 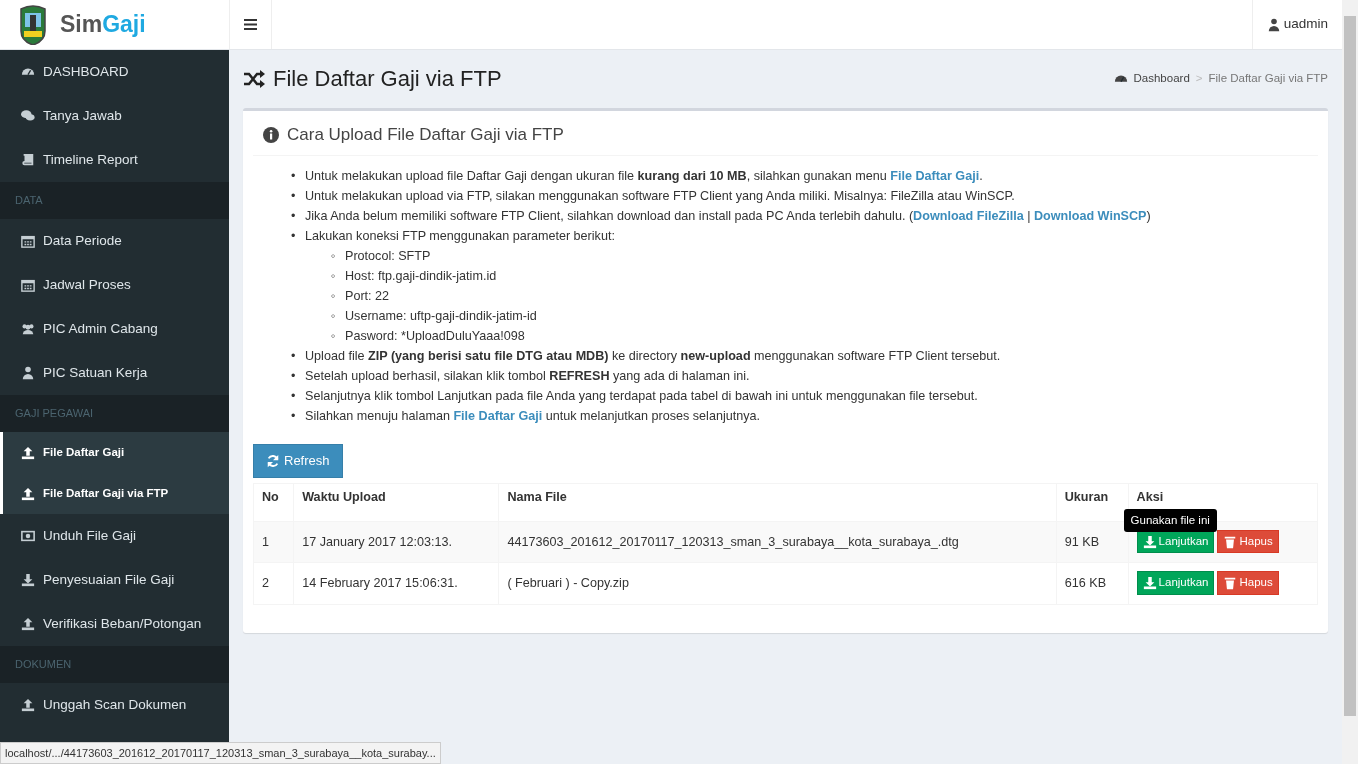 I want to click on instruction-text: Username: uftp-gaji-dindik-jatim-id, so click(x=441, y=317).